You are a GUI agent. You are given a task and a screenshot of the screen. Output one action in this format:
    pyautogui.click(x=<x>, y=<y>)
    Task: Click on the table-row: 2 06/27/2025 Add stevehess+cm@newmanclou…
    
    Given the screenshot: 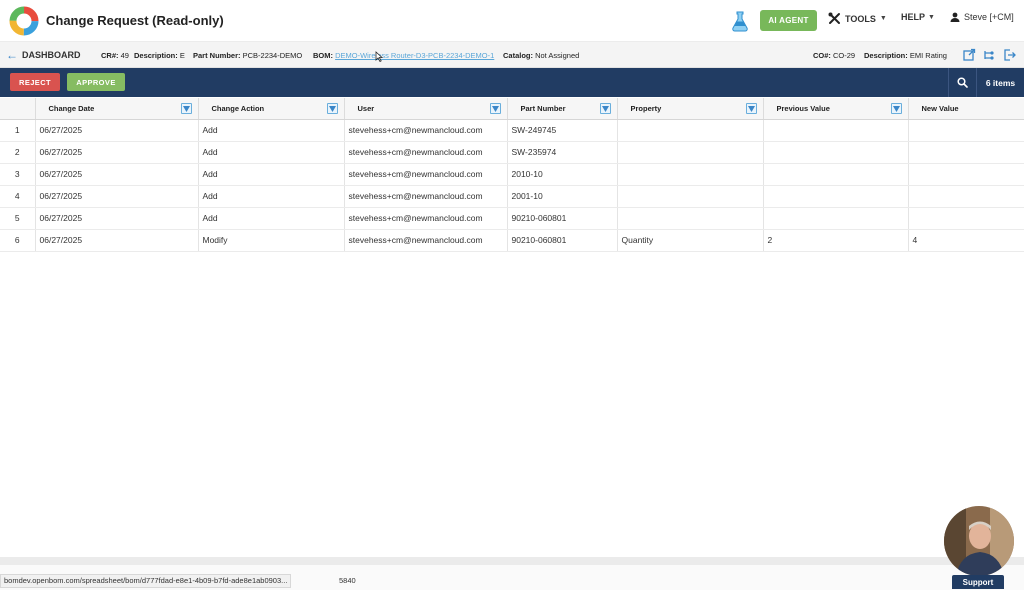 What is the action you would take?
    pyautogui.click(x=512, y=152)
    